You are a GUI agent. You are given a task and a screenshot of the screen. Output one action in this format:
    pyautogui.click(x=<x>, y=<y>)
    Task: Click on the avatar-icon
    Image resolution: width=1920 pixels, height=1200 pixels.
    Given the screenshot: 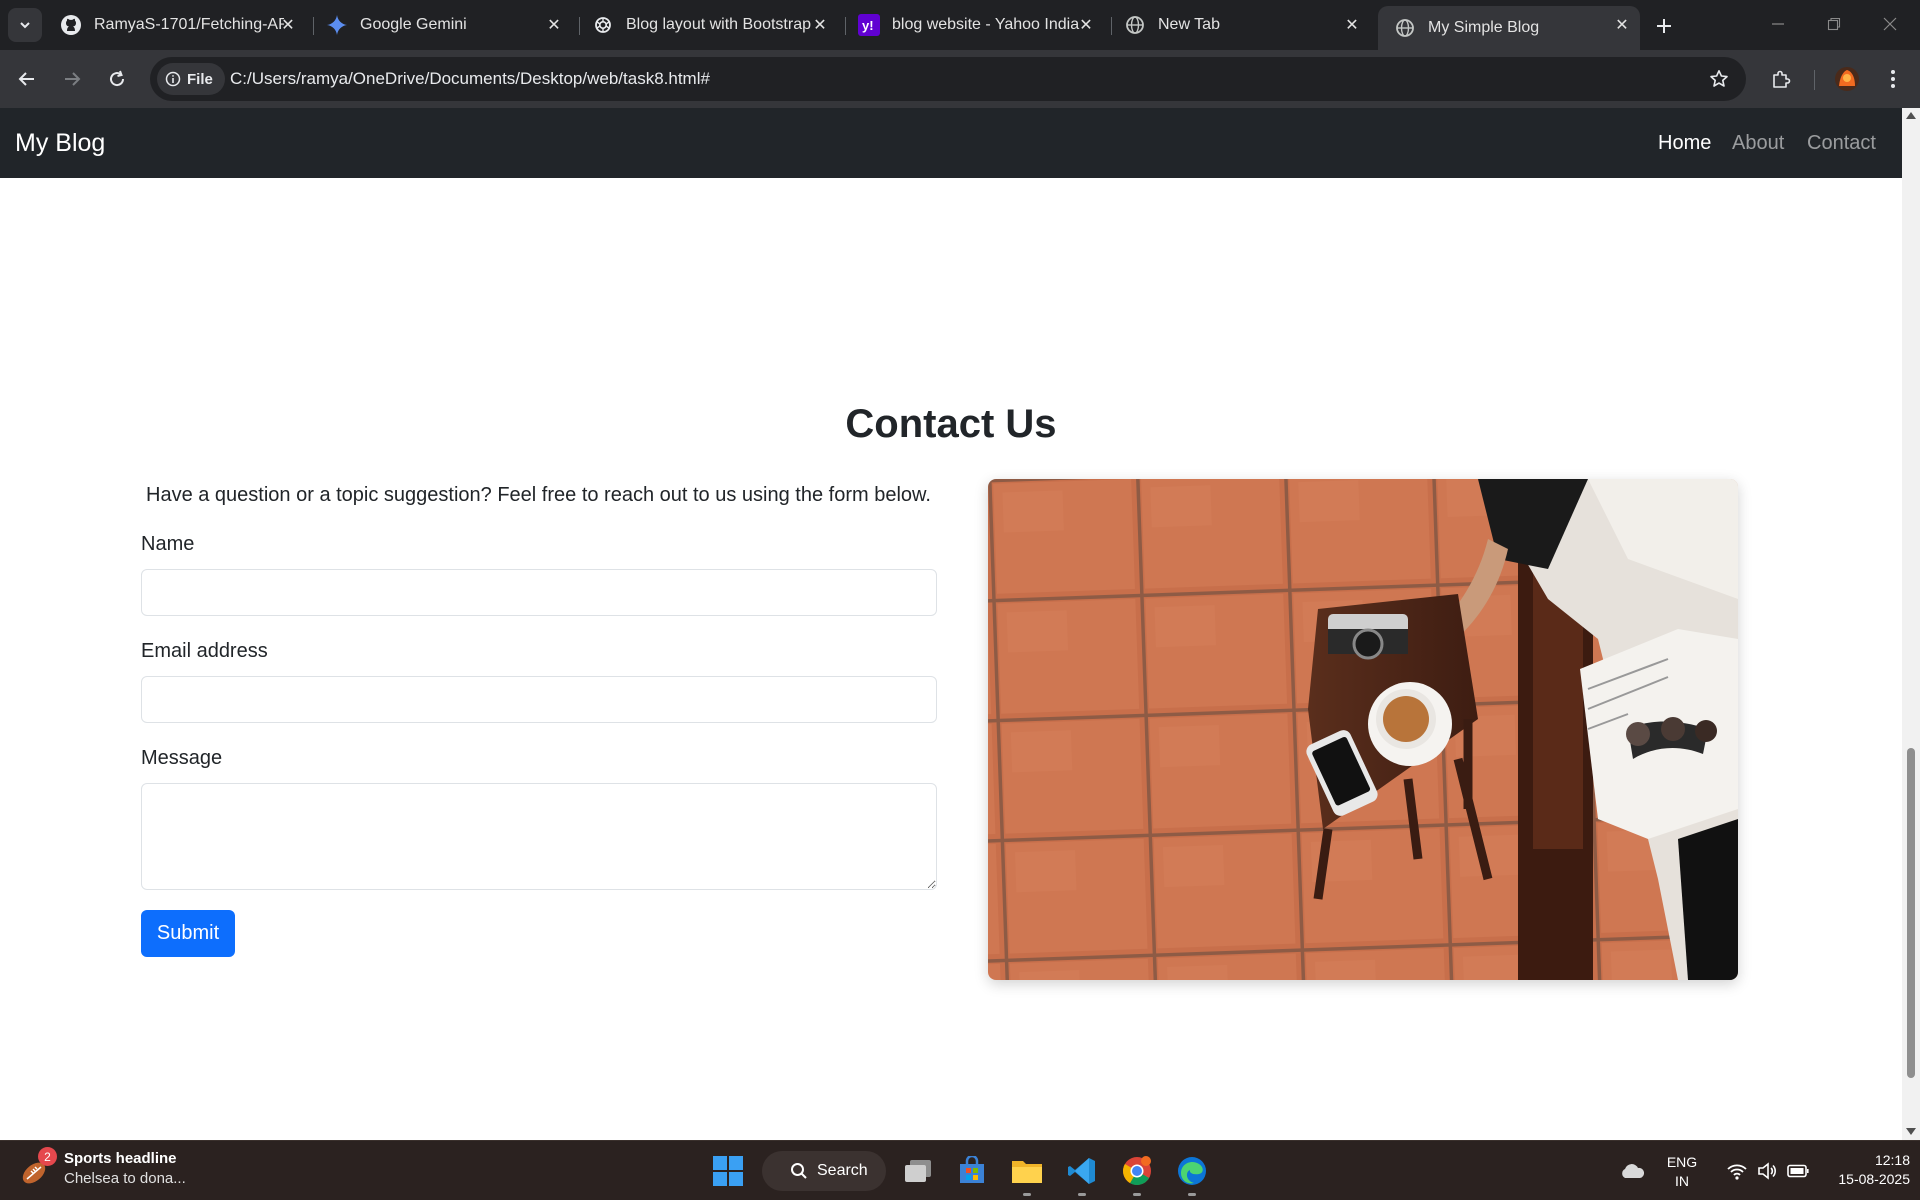 What is the action you would take?
    pyautogui.click(x=1847, y=79)
    